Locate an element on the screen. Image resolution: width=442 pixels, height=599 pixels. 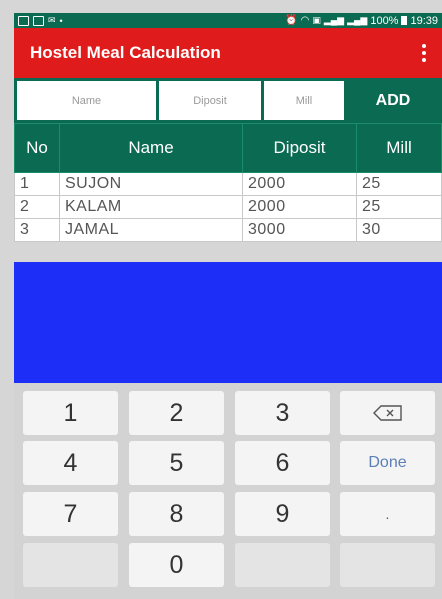
status-bar: ✉ • ⏰ ◠ ▣ ▂▄▆ ▂▄▆ 100% 19:39 is located at coordinates (228, 20).